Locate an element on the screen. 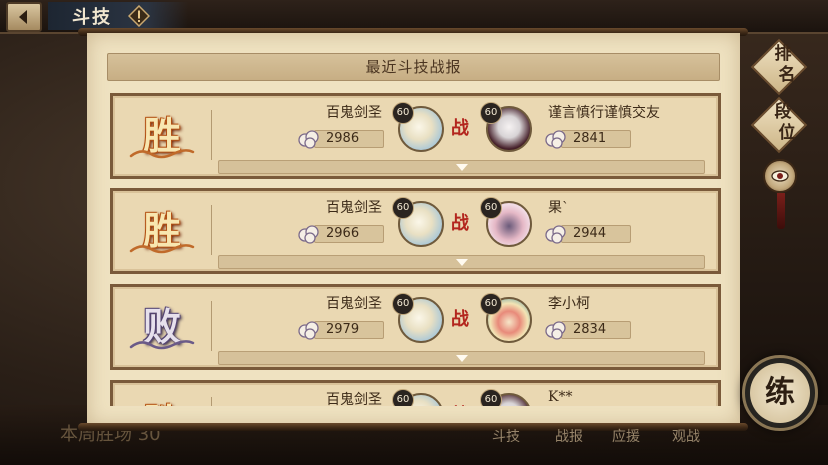 This screenshot has width=828, height=465. exclamation-icon is located at coordinates (139, 16).